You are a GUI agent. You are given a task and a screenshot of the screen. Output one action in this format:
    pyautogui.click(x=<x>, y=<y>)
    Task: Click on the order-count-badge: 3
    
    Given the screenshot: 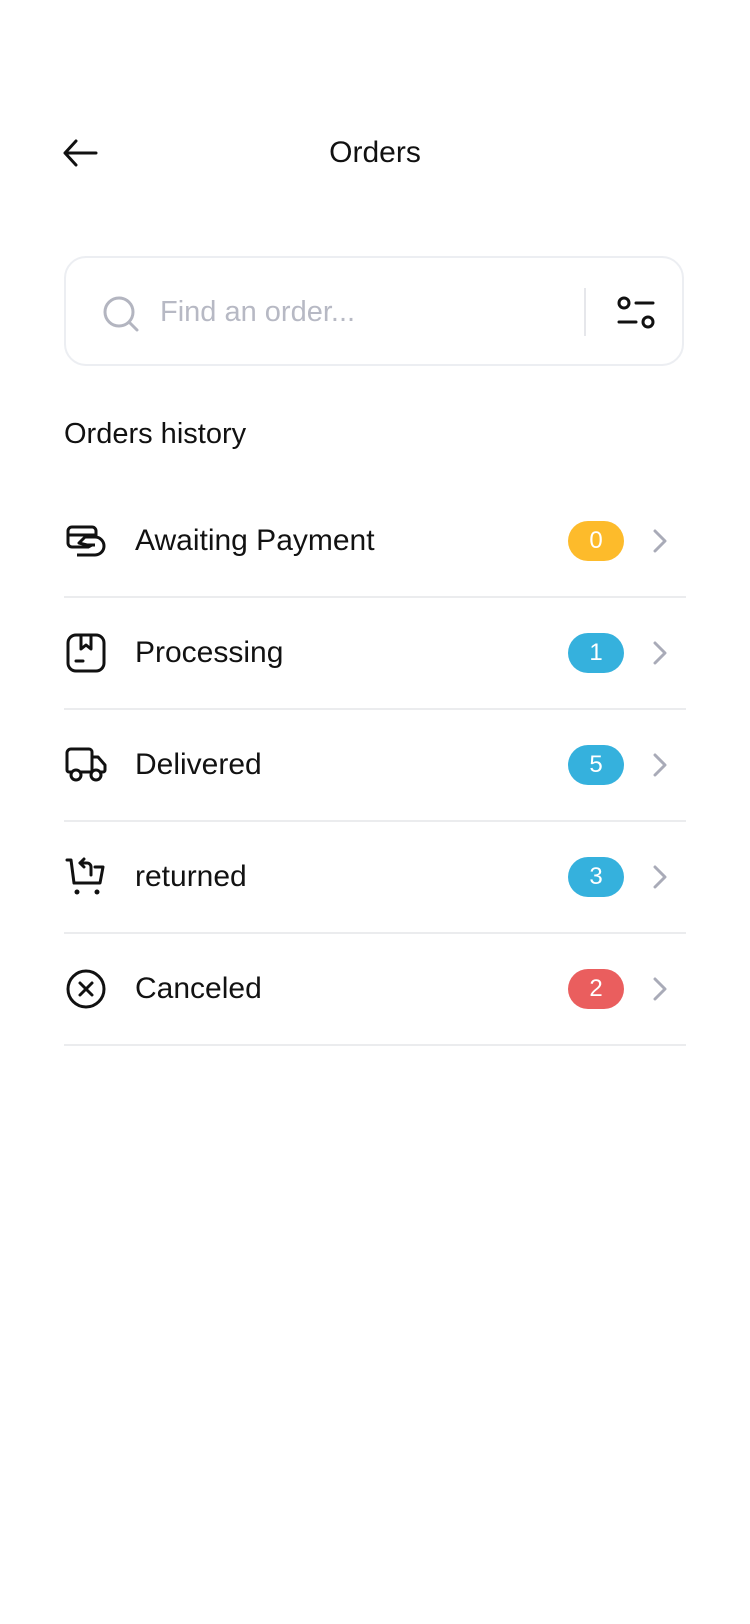 What is the action you would take?
    pyautogui.click(x=596, y=877)
    